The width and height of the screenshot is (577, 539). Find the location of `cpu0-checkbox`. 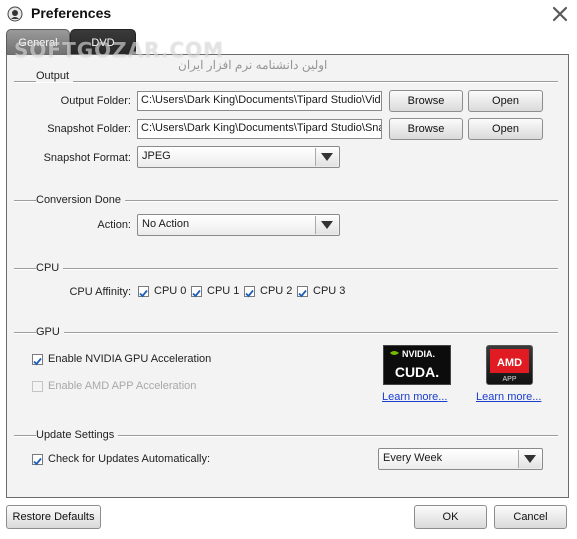

cpu0-checkbox is located at coordinates (143, 292).